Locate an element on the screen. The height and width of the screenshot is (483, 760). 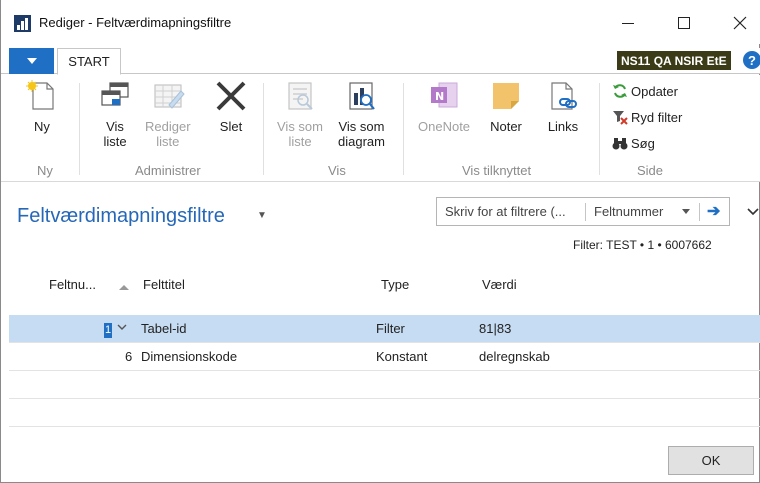
cell-felttitel: Dimensionskode is located at coordinates (189, 356).